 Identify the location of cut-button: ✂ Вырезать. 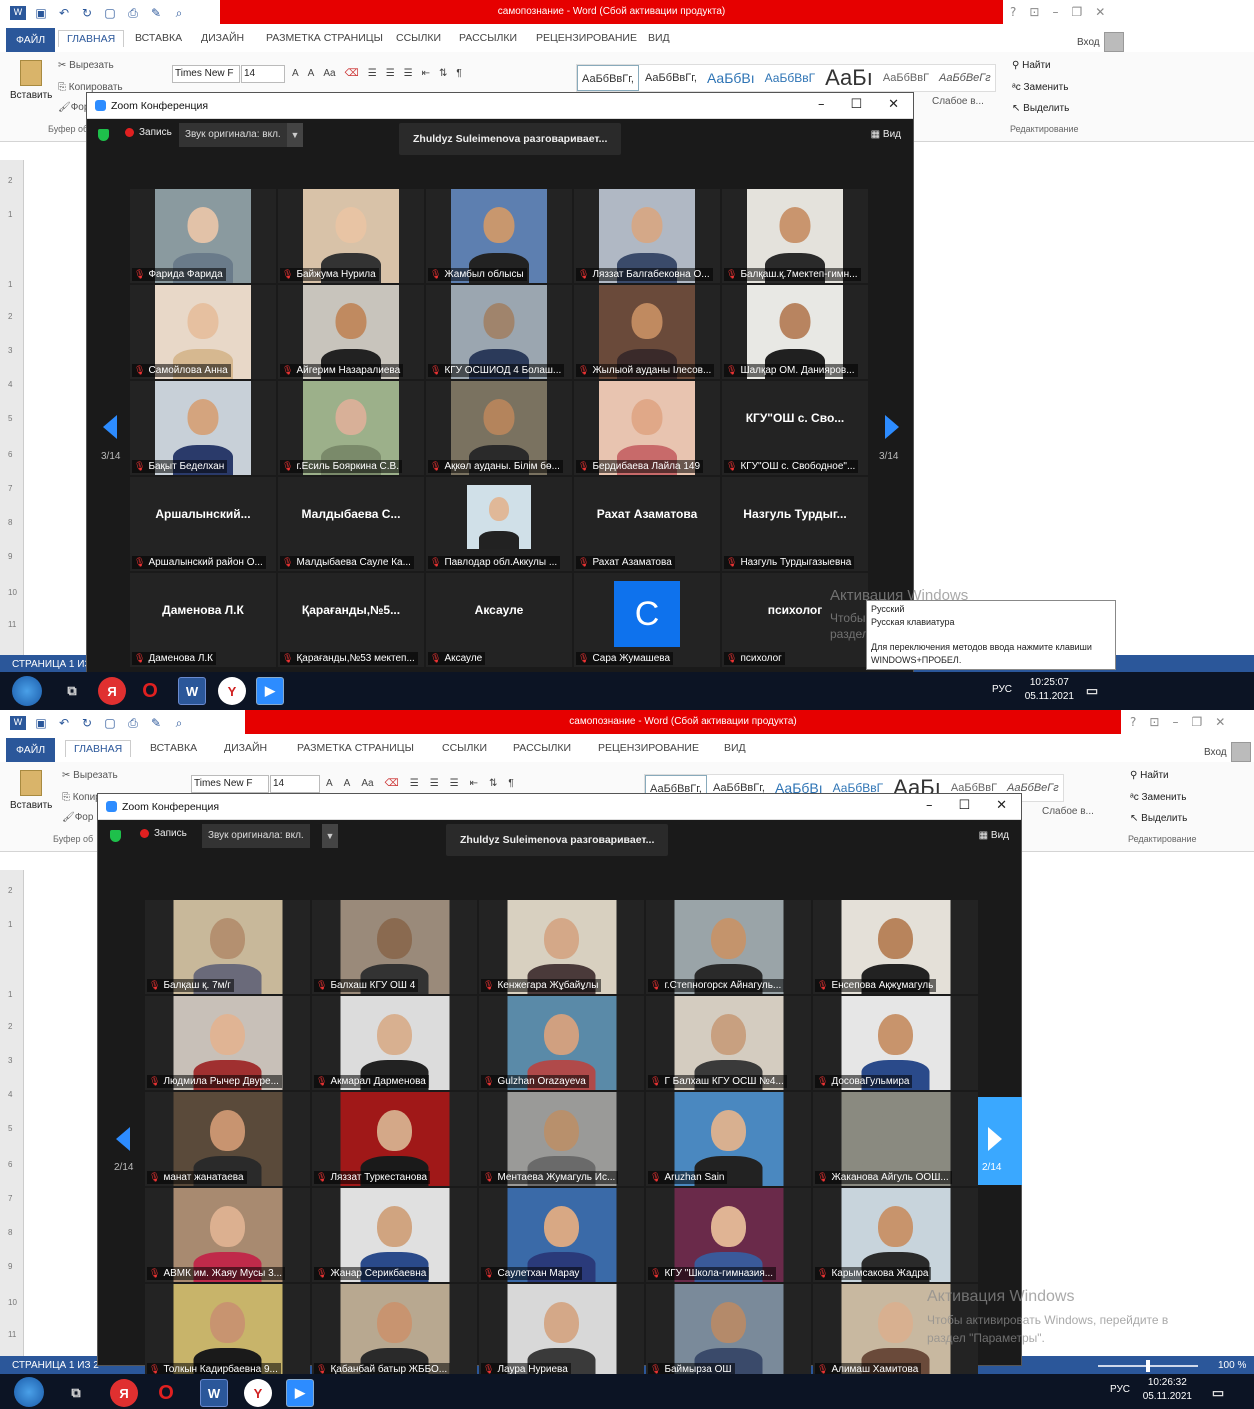
(86, 65).